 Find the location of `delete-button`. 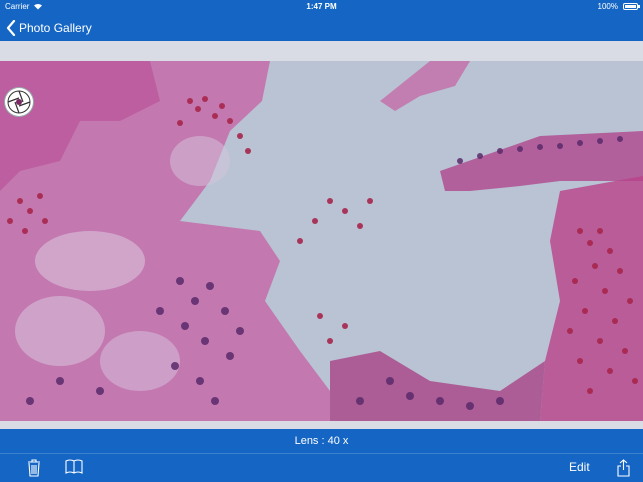

delete-button is located at coordinates (34, 470).